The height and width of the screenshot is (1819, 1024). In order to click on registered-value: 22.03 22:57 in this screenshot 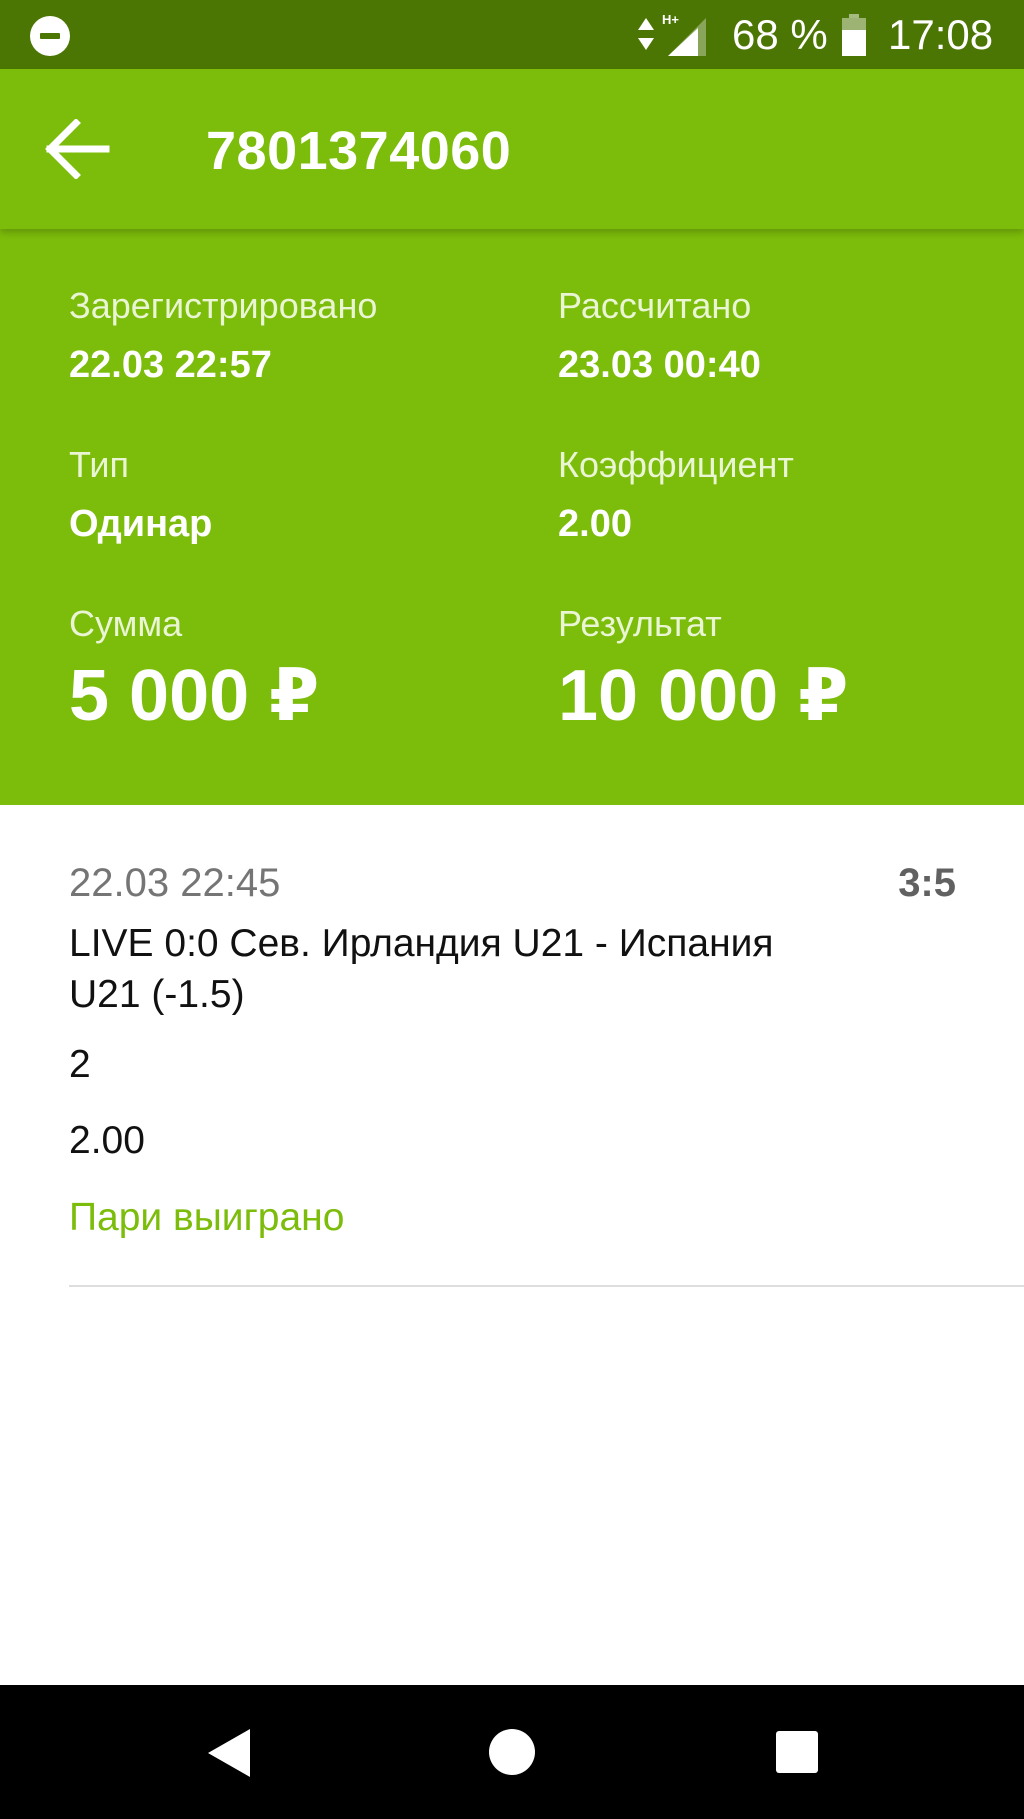, I will do `click(170, 365)`.